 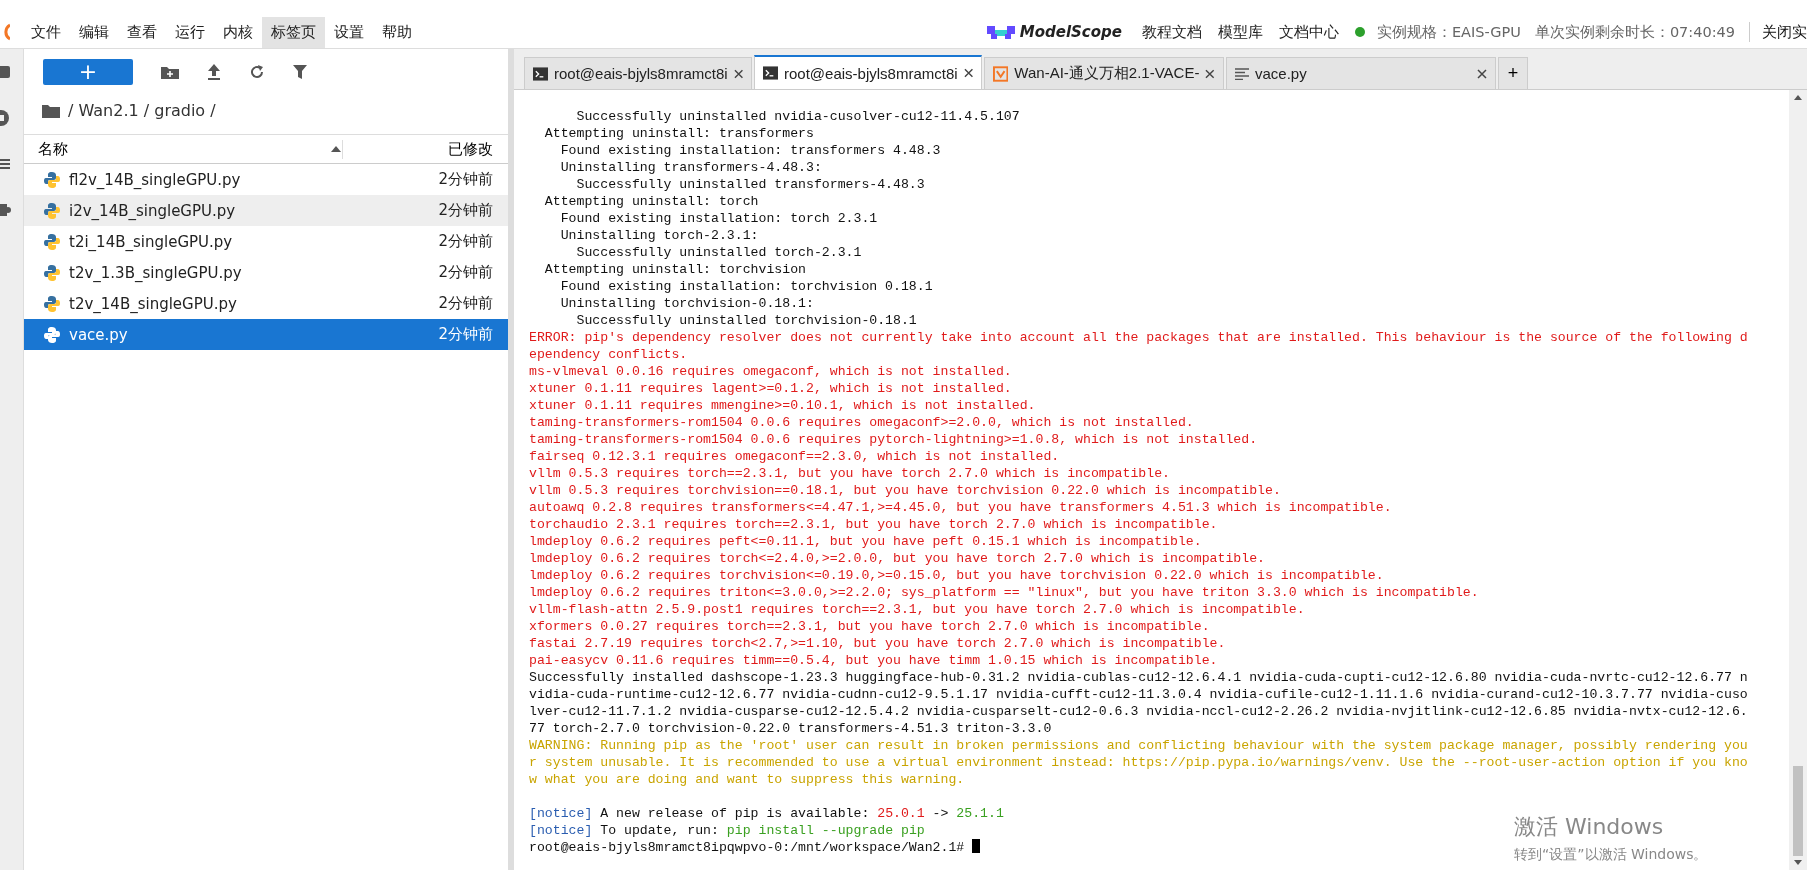 I want to click on terminal-line: Successfully installed dashscope-1.23.3 huggingface-hub-0.31.2 nvidia-cublas-cu12-12.6.4.1 nvidia-cuda-cupti-cu12-12.6.80 nvidia-cuda-nvrtc-cu12-12.6.77 n, so click(x=1138, y=677).